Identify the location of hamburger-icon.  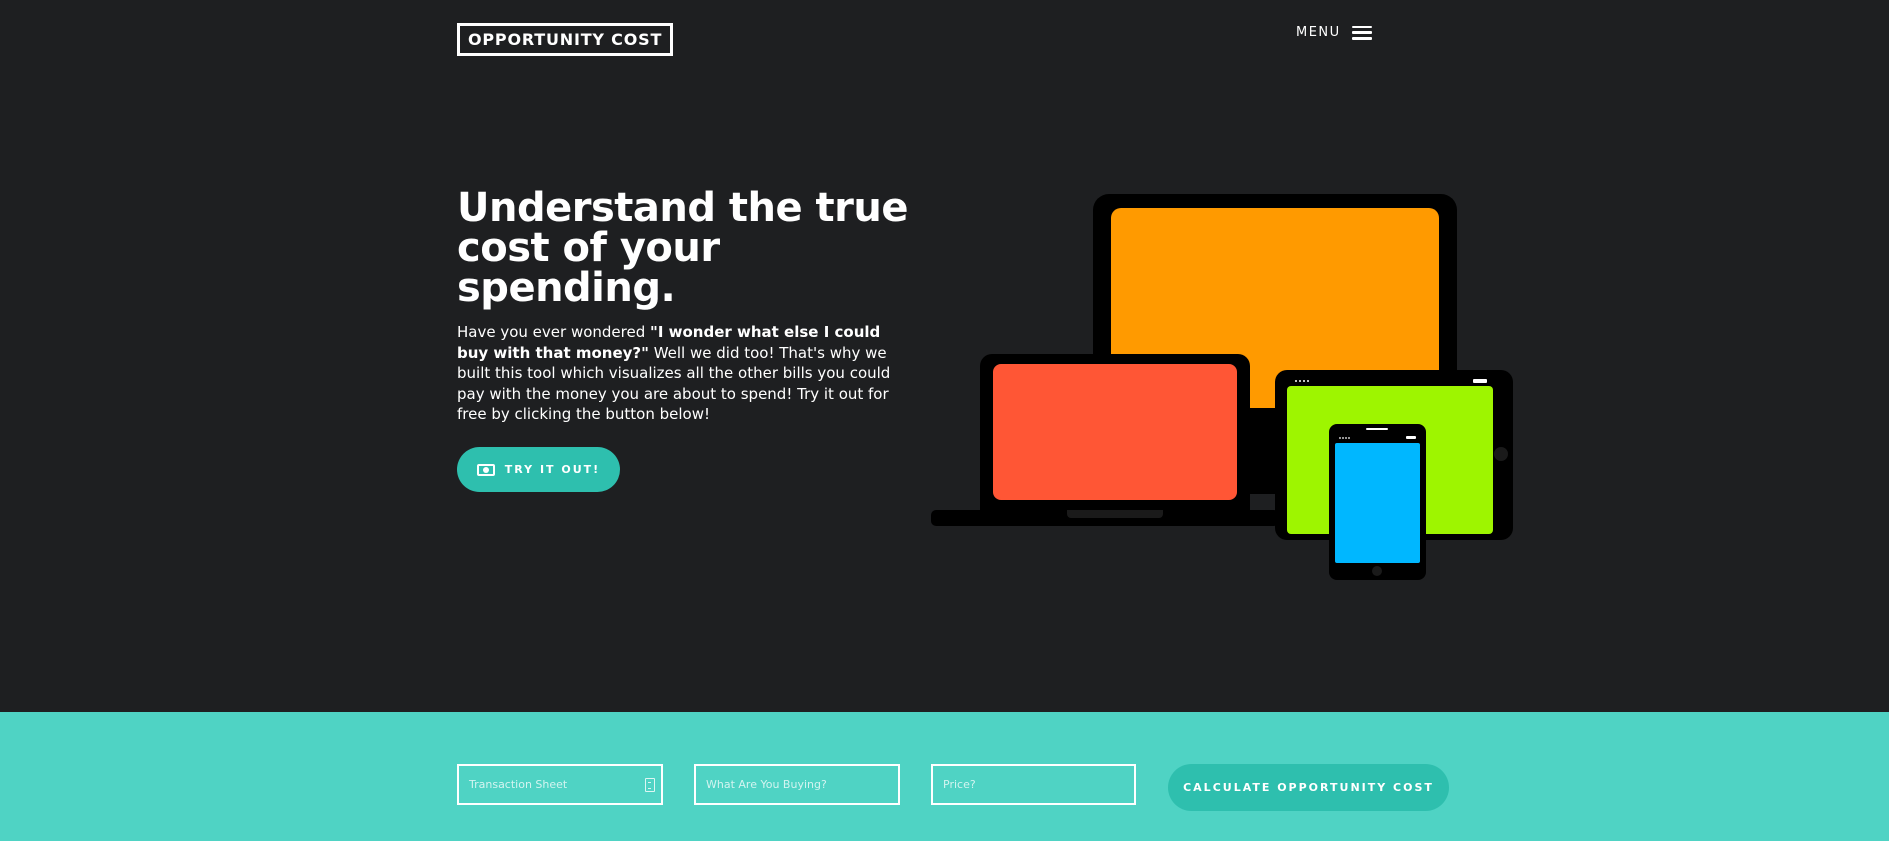
(1361, 32).